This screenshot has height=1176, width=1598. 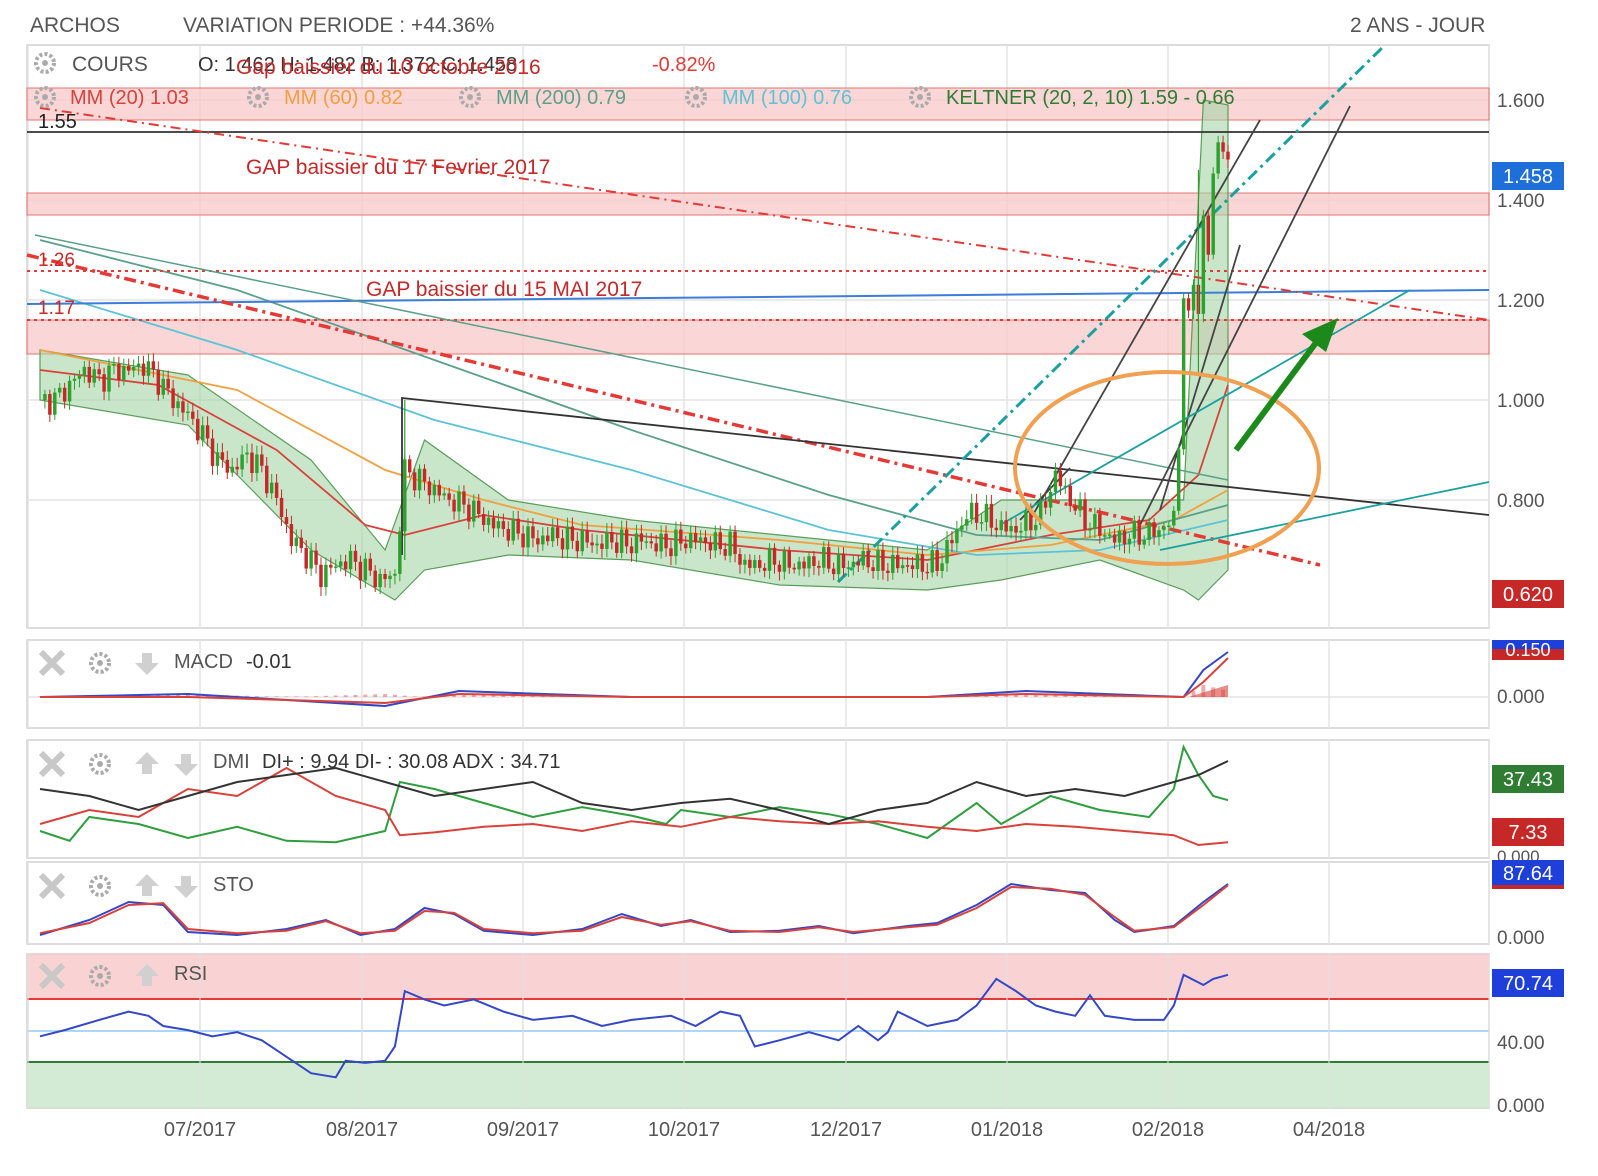 What do you see at coordinates (1168, 1130) in the screenshot?
I see `x-axis-tick: 02/2018` at bounding box center [1168, 1130].